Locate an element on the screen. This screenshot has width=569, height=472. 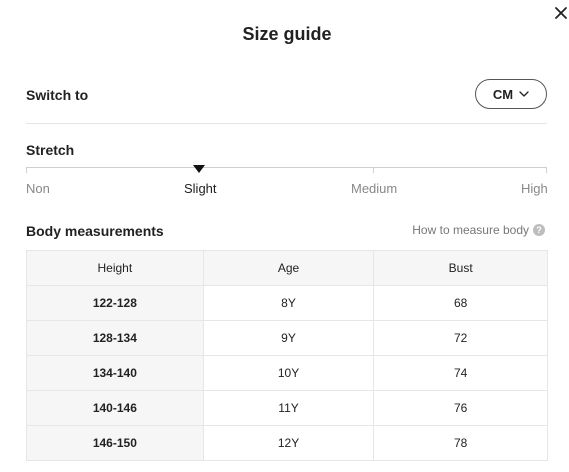
stretch-pointer-icon is located at coordinates (199, 169).